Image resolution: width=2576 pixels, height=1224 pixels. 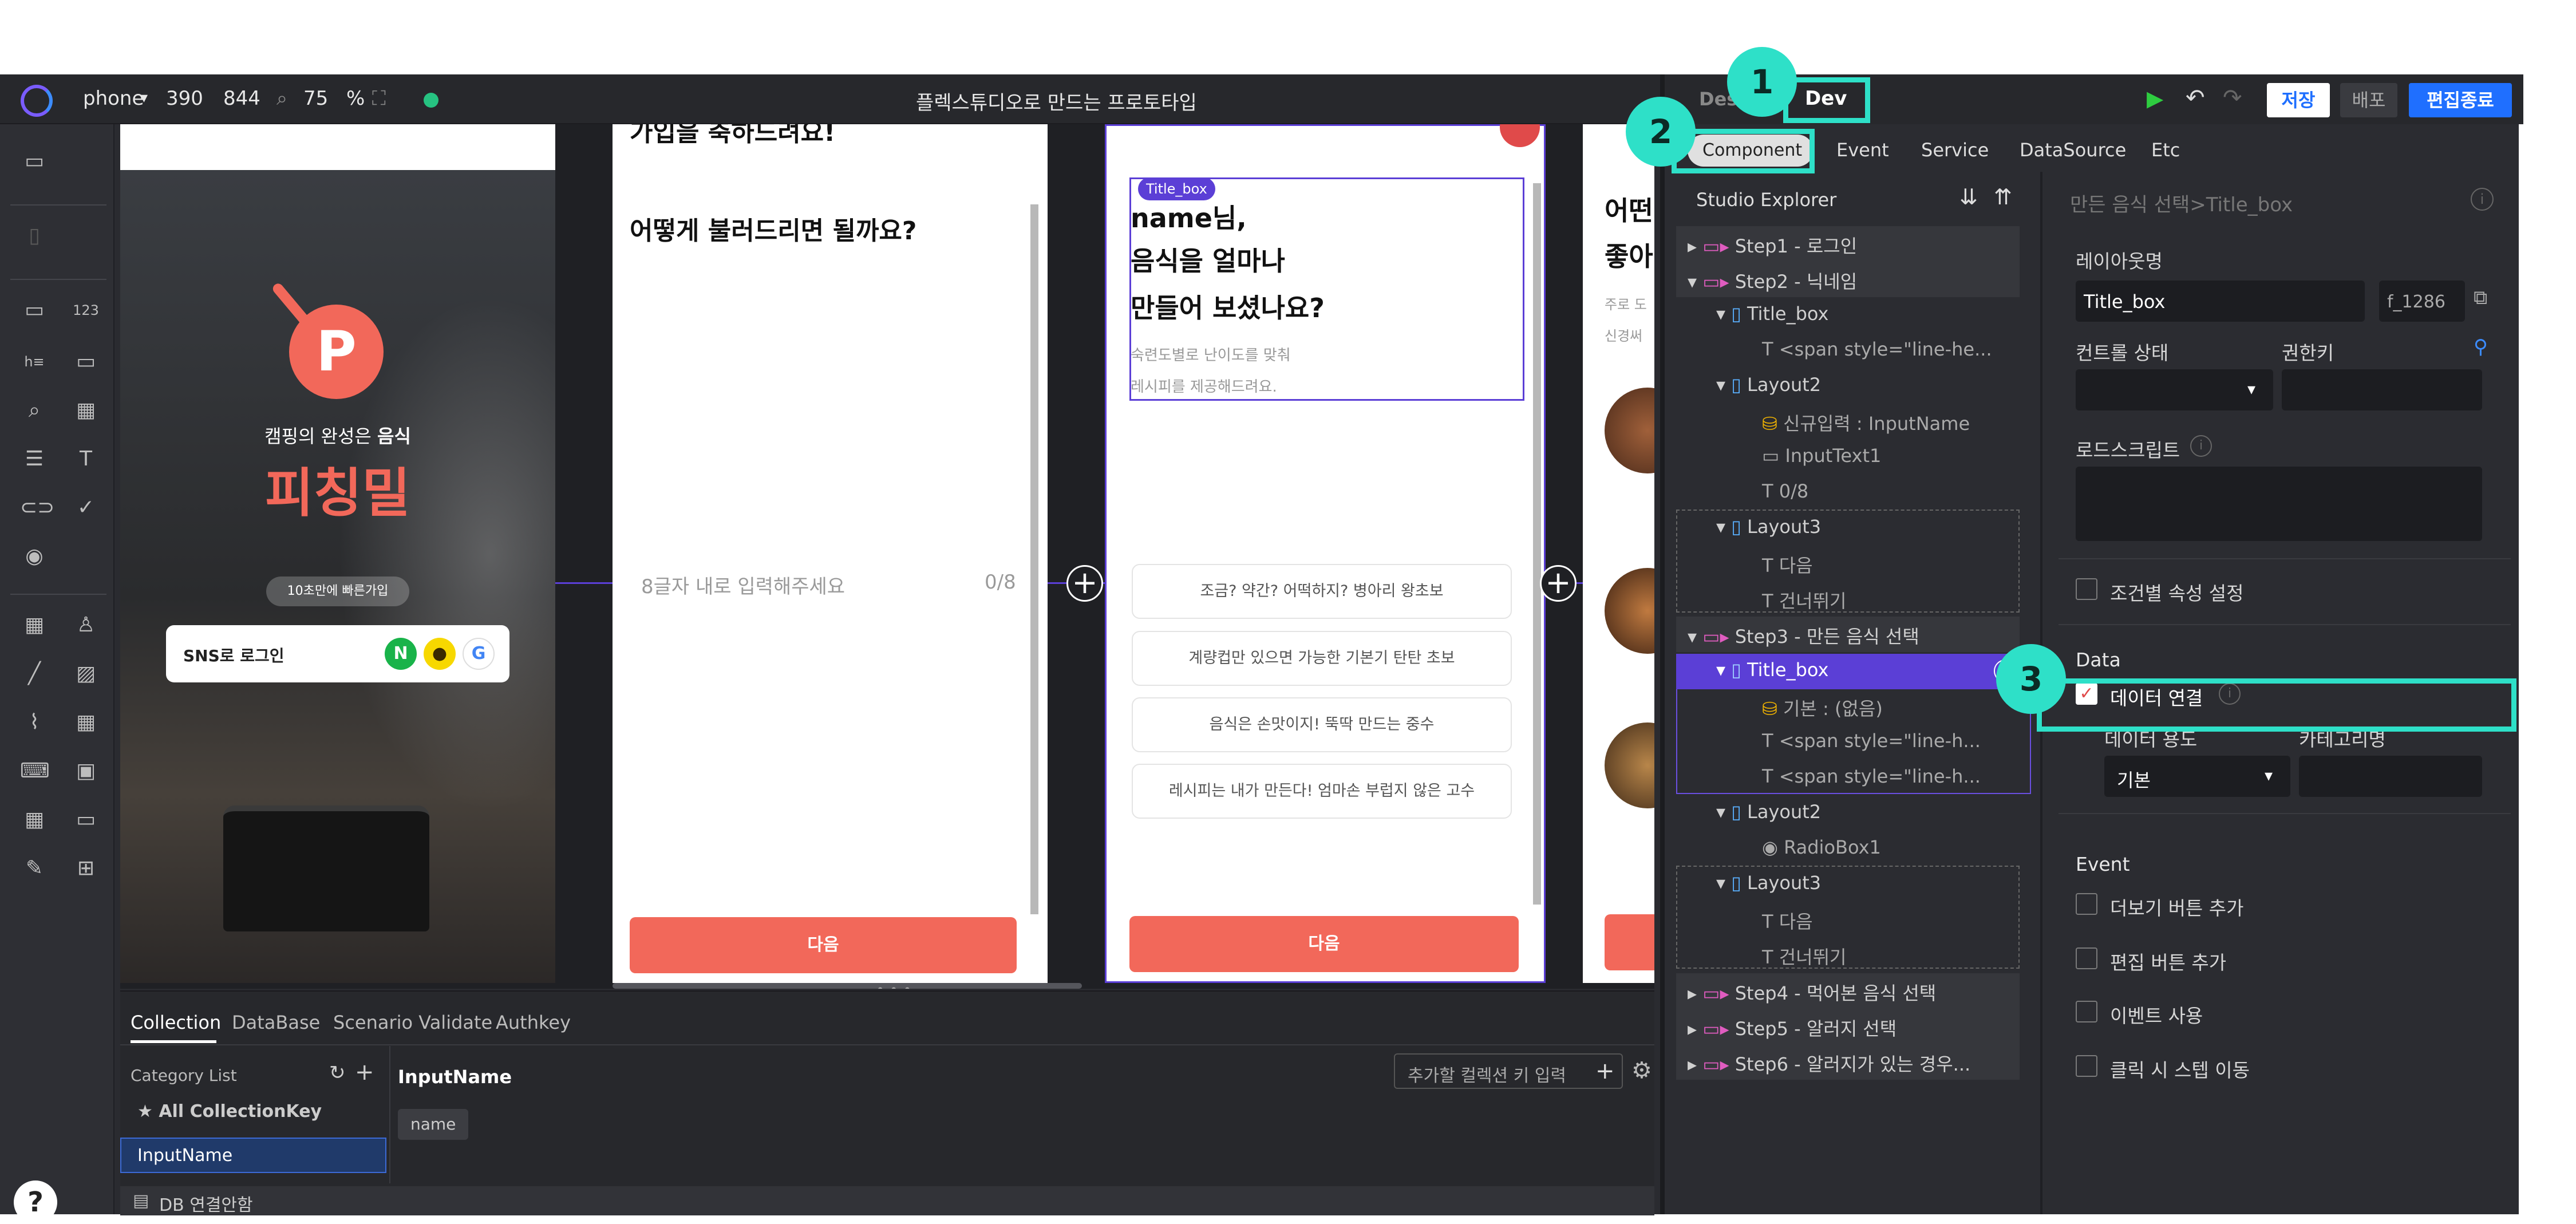 I want to click on timer-icon: ▣, so click(x=86, y=771).